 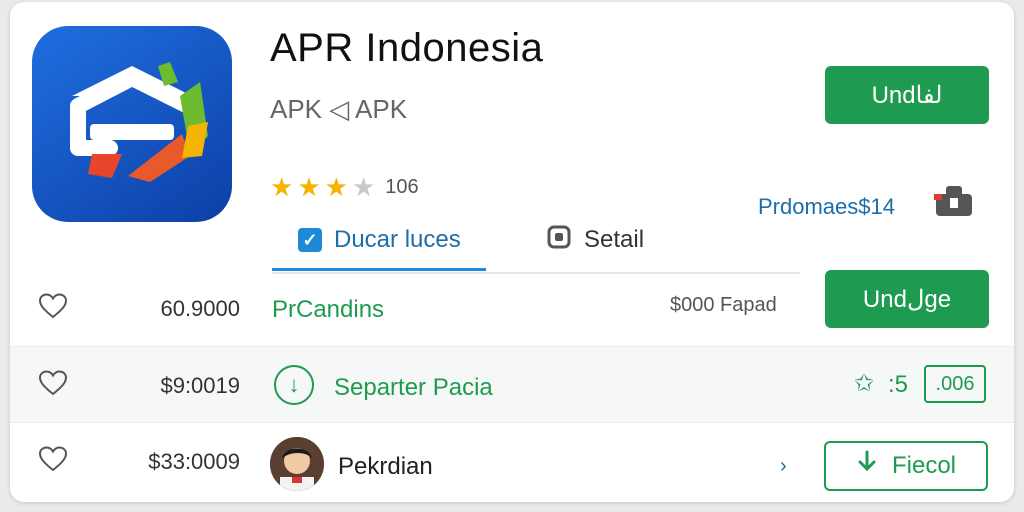 I want to click on value-box: .006, so click(x=955, y=384).